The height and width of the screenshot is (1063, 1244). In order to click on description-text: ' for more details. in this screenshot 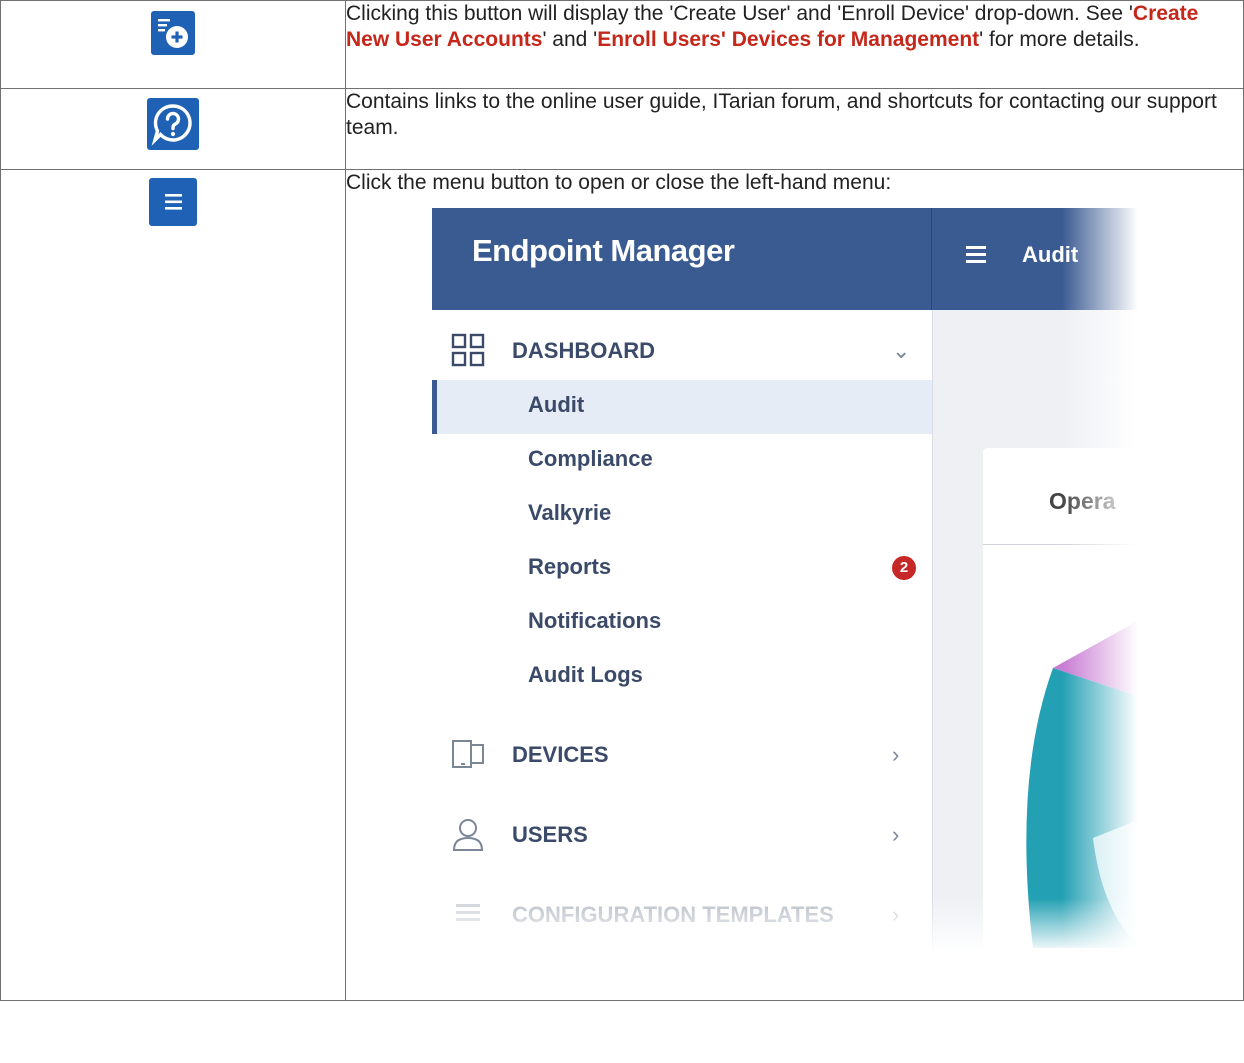, I will do `click(1059, 39)`.